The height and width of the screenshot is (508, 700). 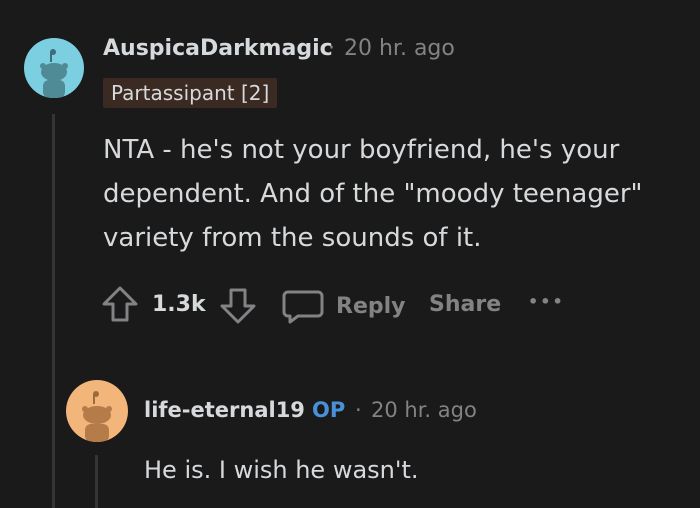 What do you see at coordinates (190, 93) in the screenshot?
I see `user-flair: Partassipant [2]` at bounding box center [190, 93].